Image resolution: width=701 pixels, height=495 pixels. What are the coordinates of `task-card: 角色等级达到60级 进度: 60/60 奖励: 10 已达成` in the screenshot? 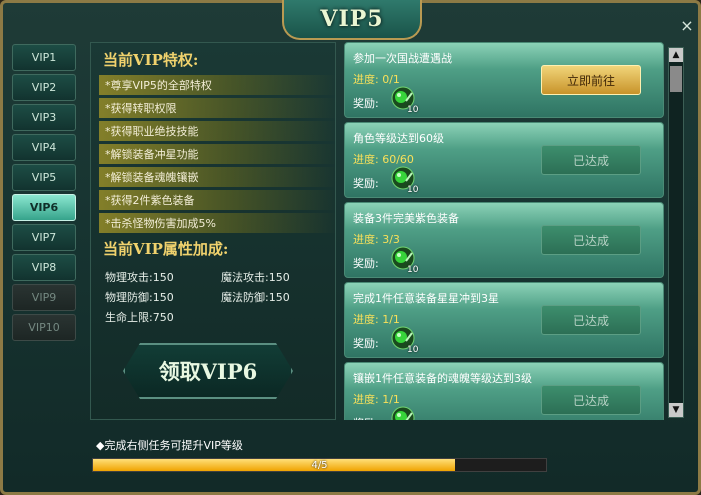 It's located at (504, 160).